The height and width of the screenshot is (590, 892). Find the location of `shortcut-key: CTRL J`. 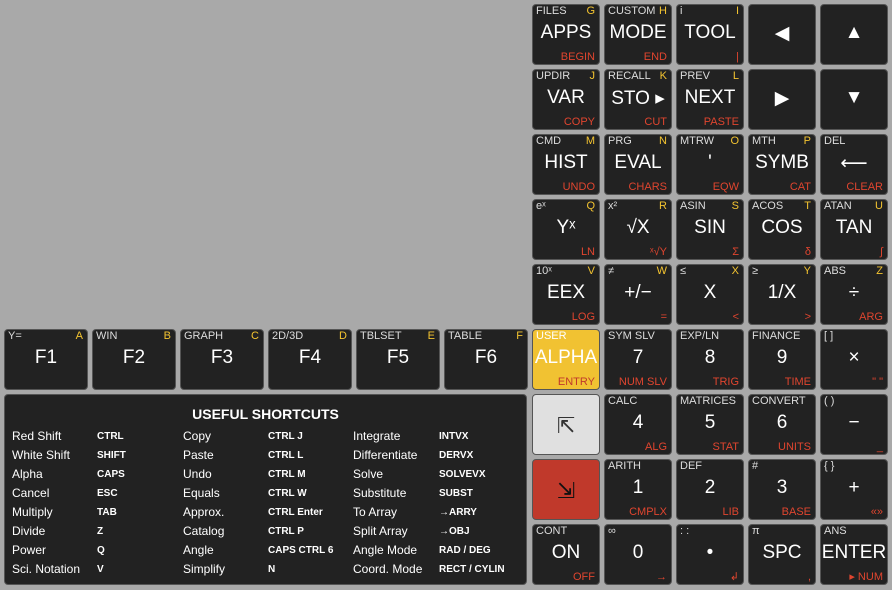

shortcut-key: CTRL J is located at coordinates (285, 436).